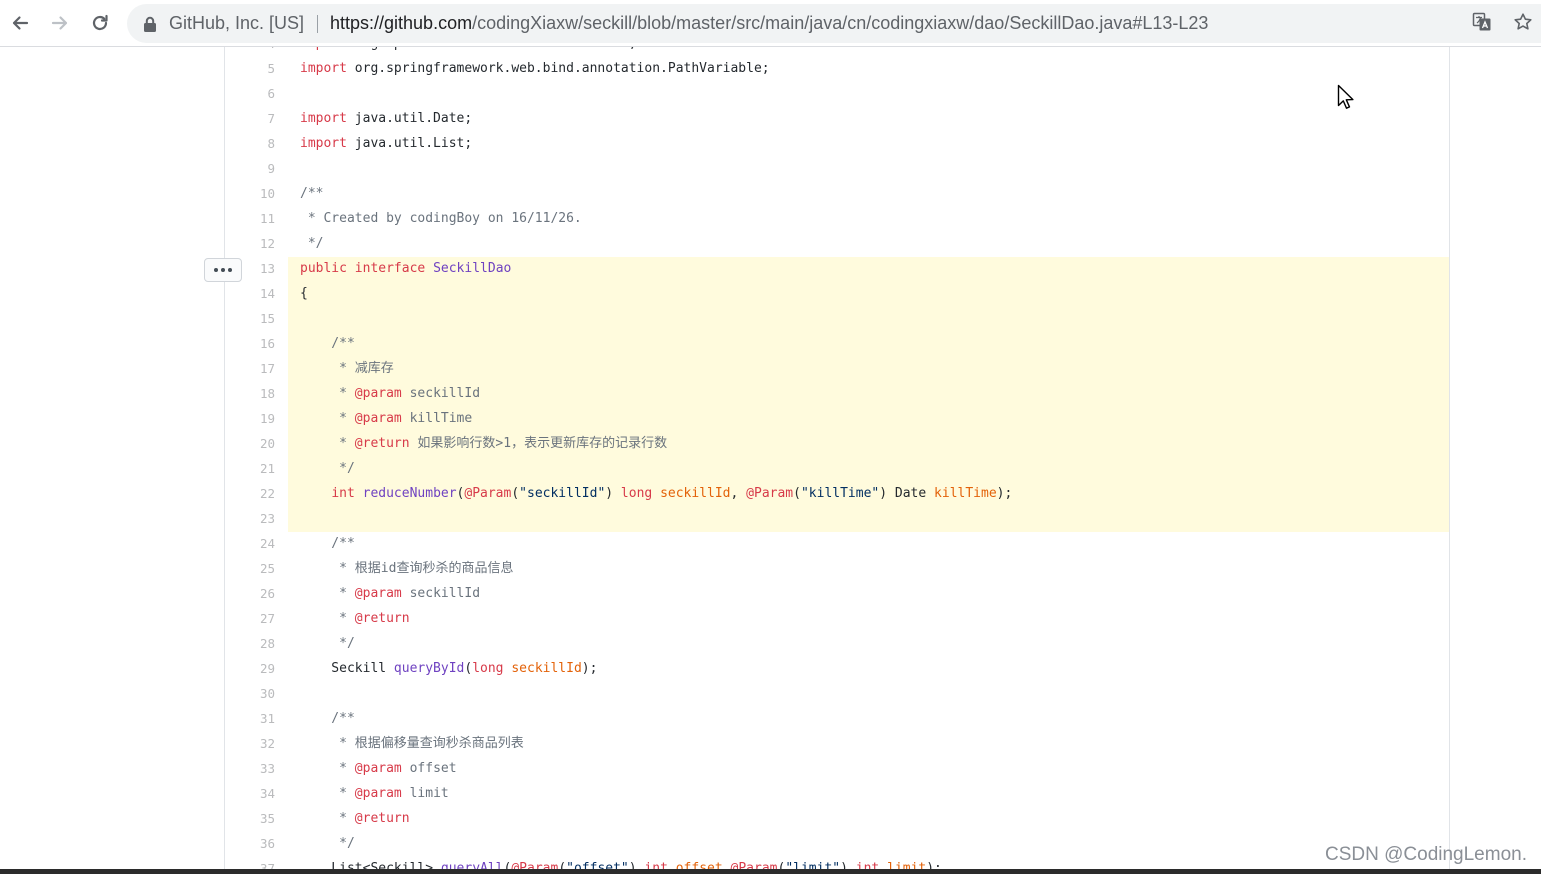  Describe the element at coordinates (317, 24) in the screenshot. I see `url-separator` at that location.